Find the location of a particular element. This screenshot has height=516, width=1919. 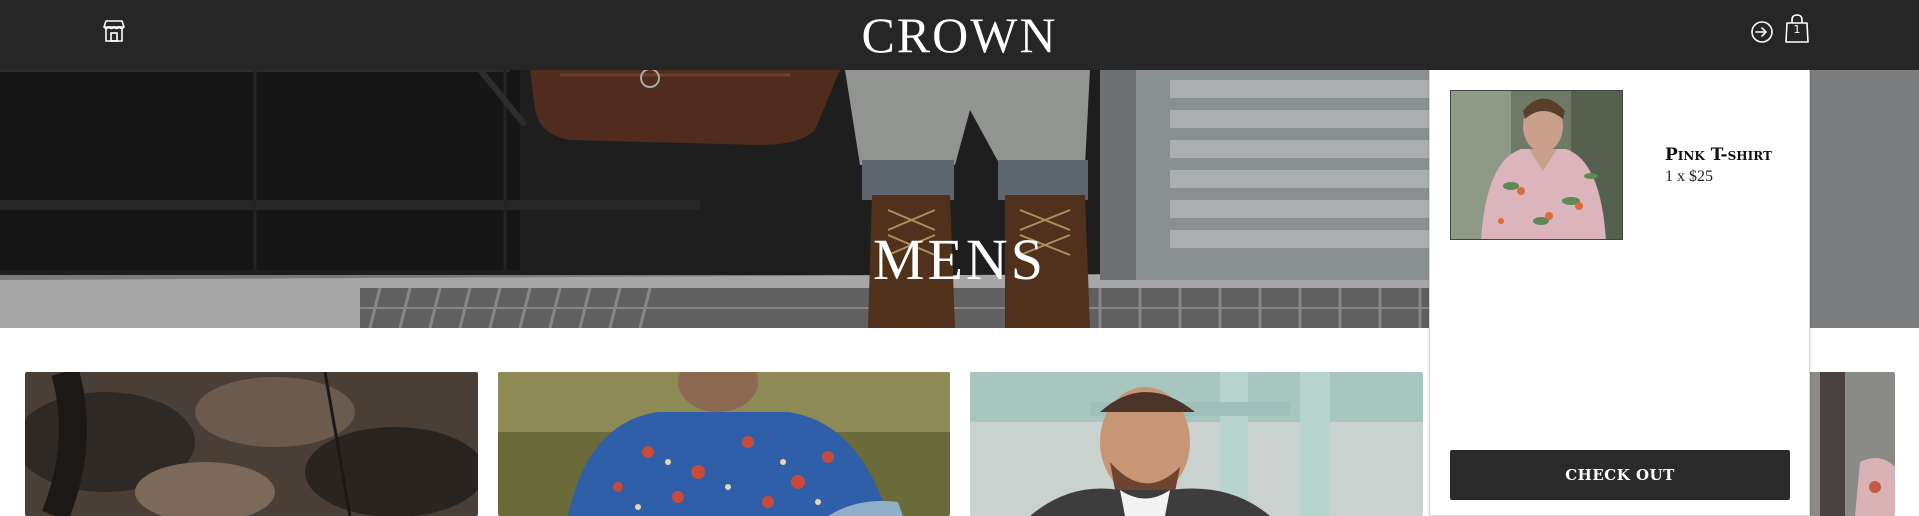

cart-count-badge: 1 is located at coordinates (1797, 29).